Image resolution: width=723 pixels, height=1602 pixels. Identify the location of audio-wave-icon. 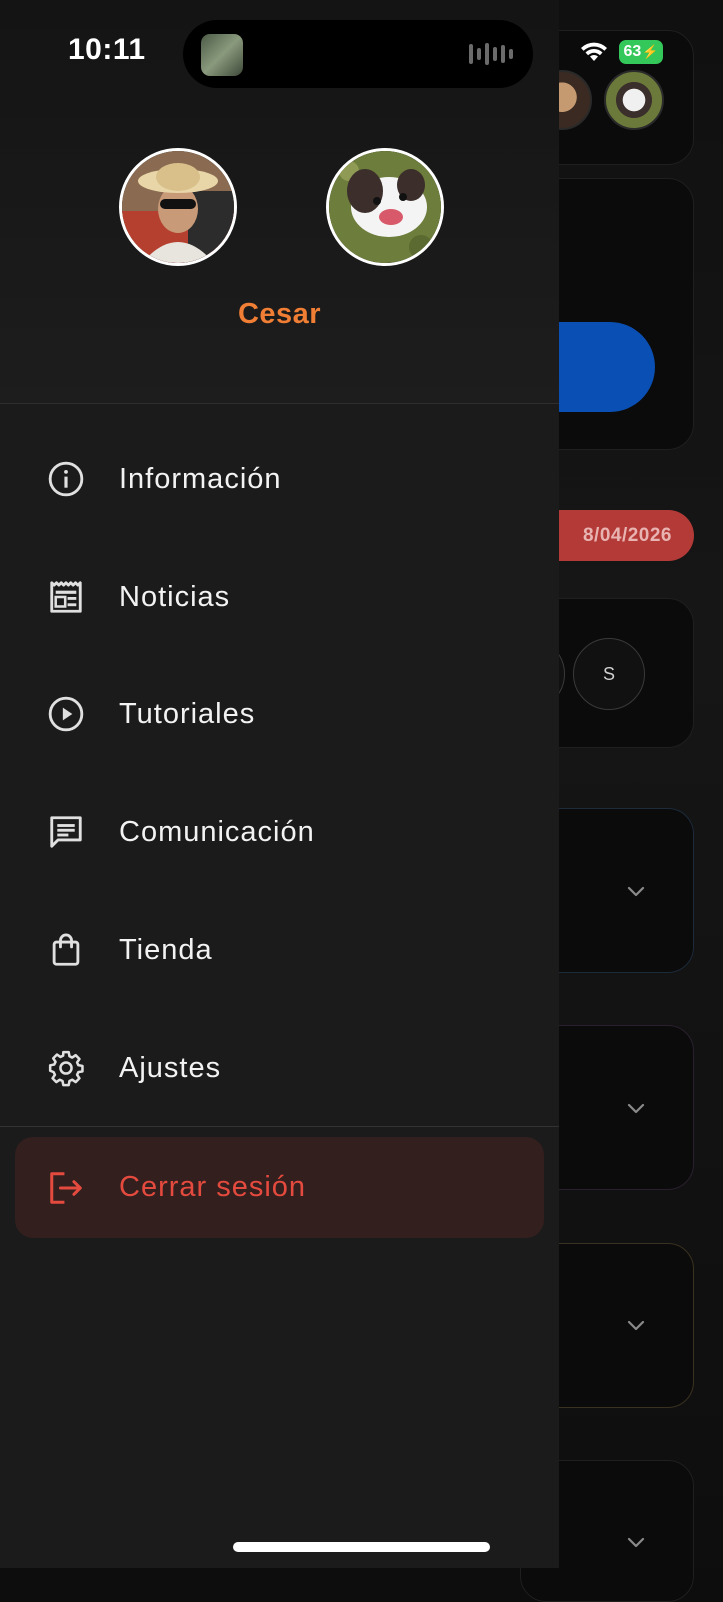
(491, 54).